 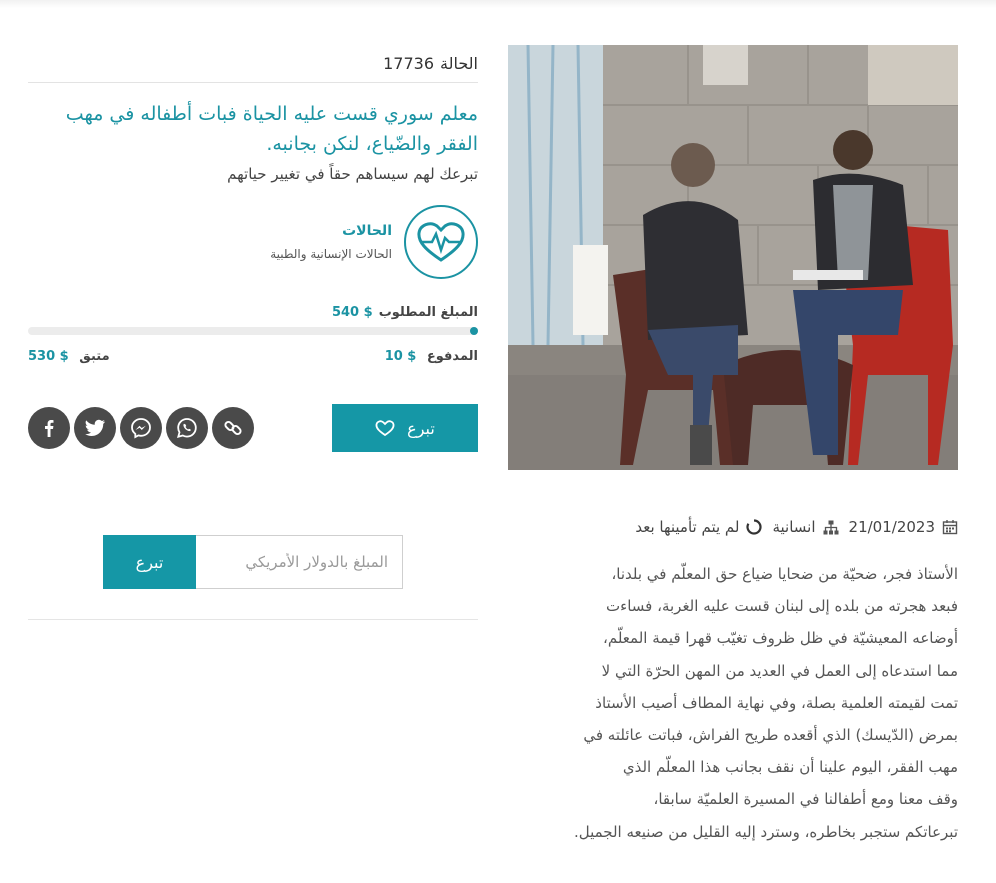 I want to click on donation-amount-form: تبرع, so click(x=253, y=562).